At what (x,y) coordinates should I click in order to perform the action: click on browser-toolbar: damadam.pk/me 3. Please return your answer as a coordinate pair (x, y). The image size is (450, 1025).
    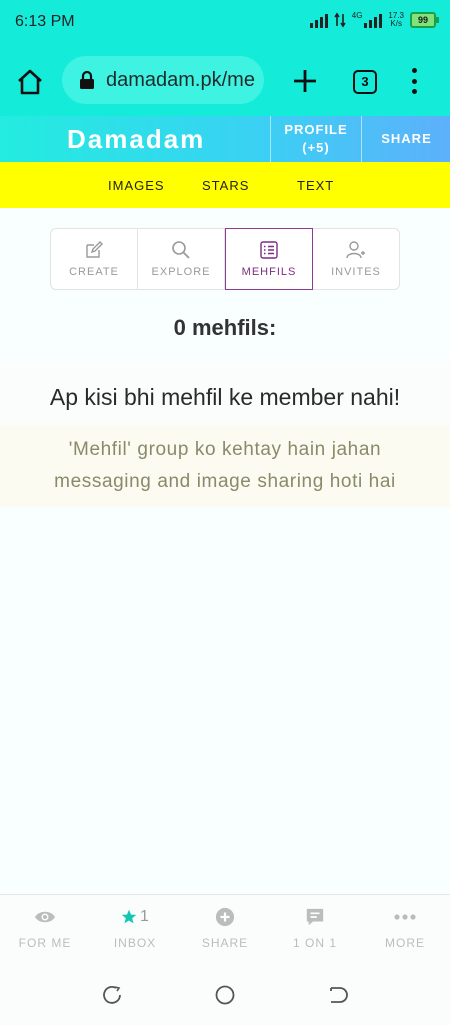
    Looking at the image, I should click on (225, 80).